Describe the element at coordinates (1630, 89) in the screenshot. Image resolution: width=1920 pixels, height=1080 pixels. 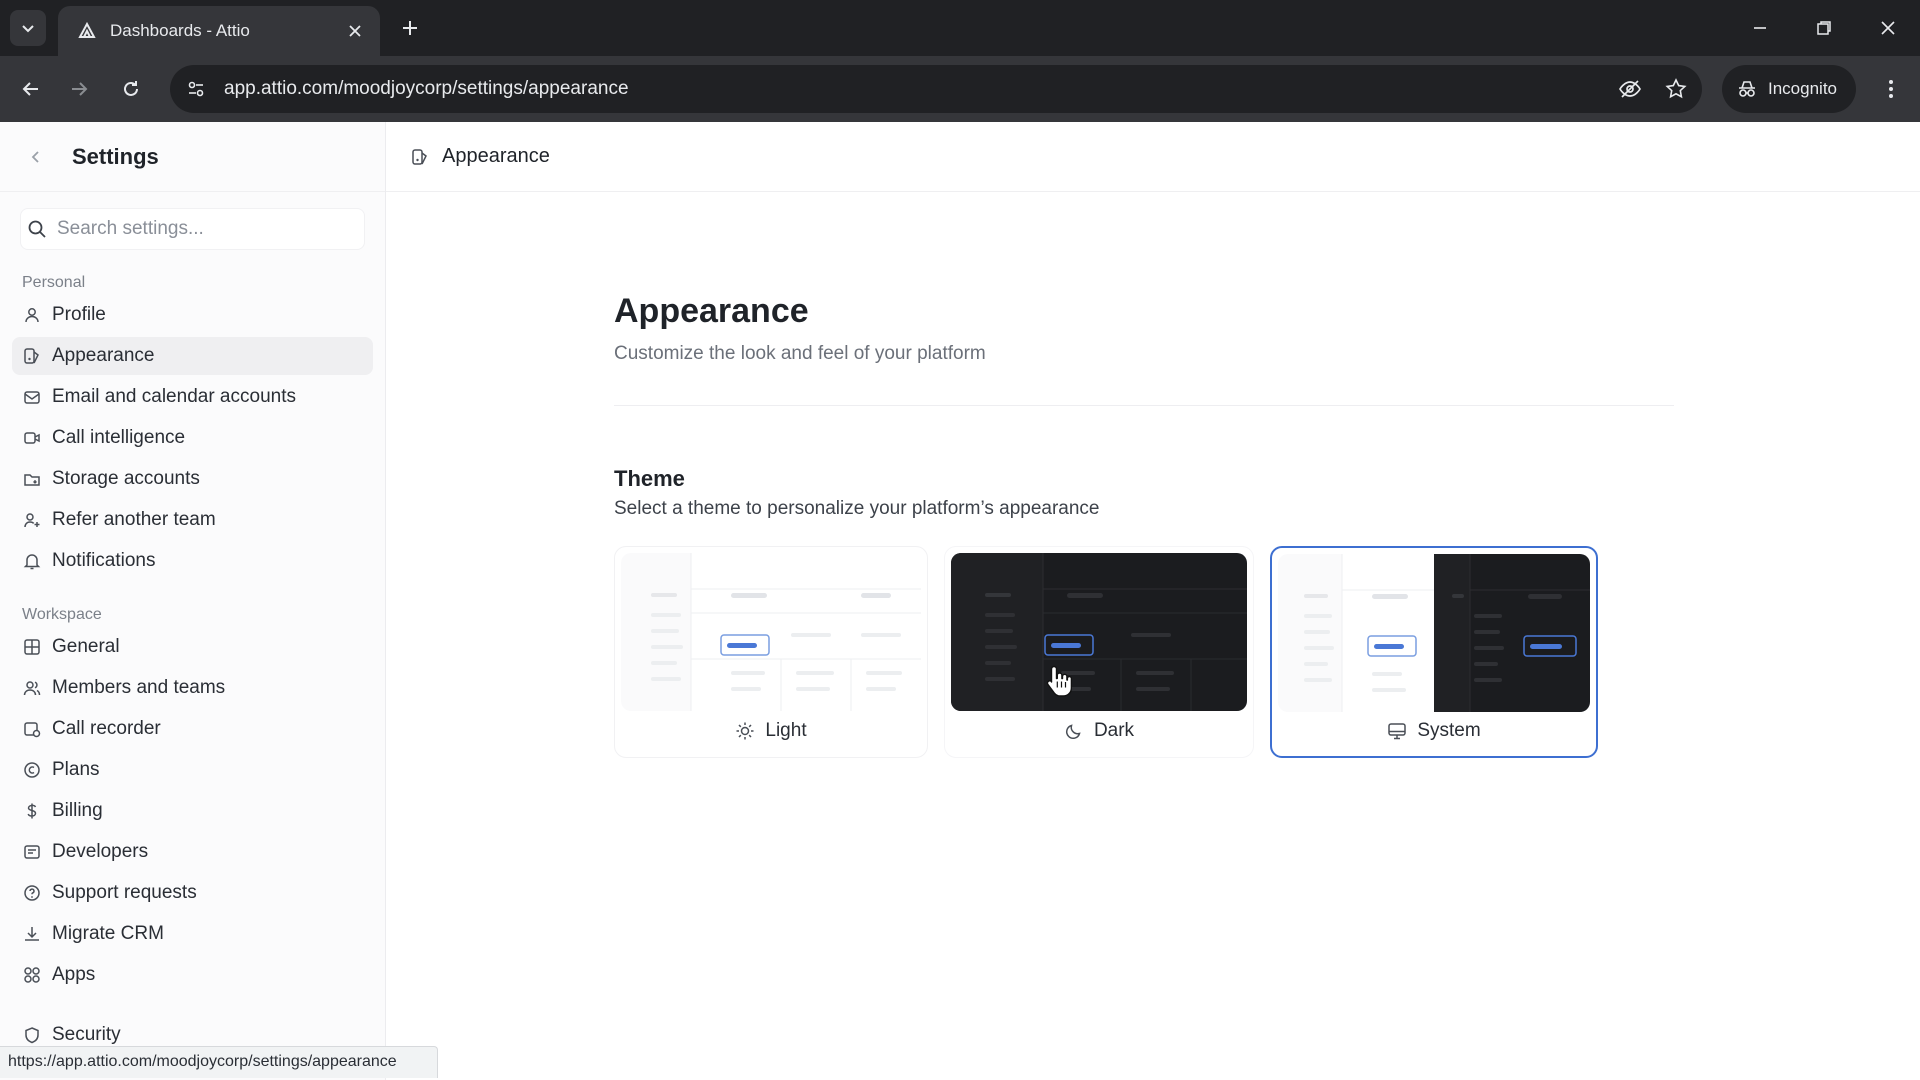
I see `tracking-protection-icon` at that location.